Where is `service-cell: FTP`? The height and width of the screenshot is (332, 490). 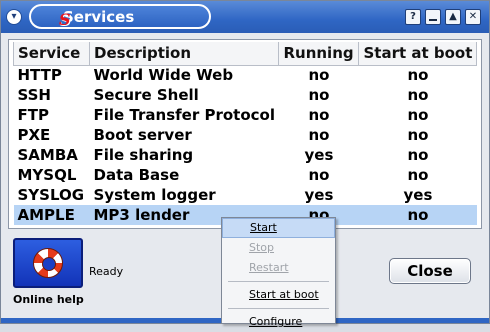
service-cell: FTP is located at coordinates (33, 115).